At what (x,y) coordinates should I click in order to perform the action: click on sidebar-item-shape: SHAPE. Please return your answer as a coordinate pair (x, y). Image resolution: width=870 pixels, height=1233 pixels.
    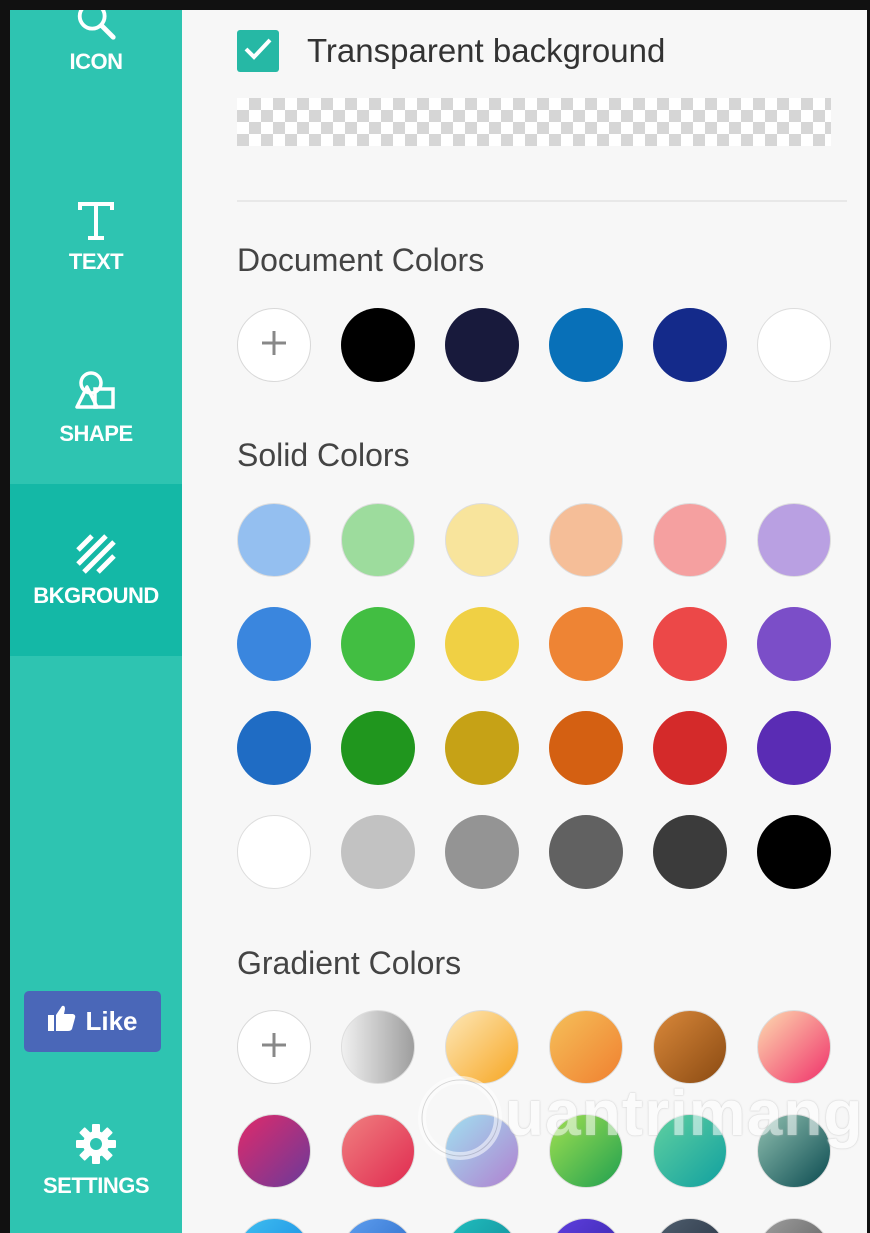
    Looking at the image, I should click on (96, 408).